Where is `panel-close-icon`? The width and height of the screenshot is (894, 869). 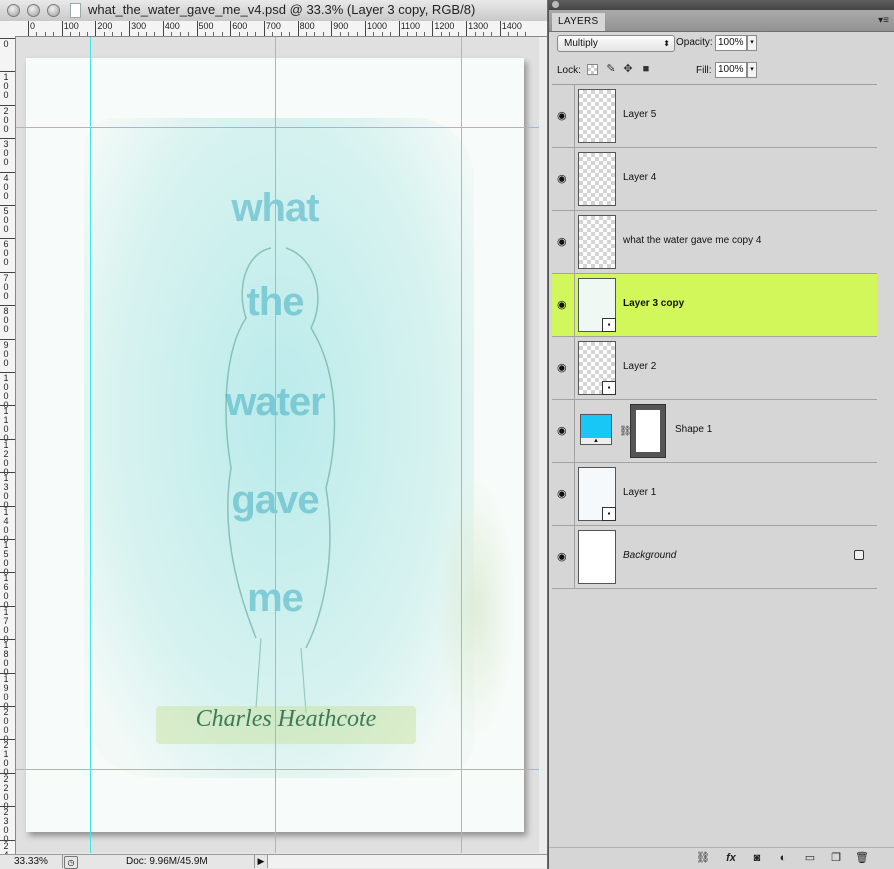
panel-close-icon is located at coordinates (555, 4).